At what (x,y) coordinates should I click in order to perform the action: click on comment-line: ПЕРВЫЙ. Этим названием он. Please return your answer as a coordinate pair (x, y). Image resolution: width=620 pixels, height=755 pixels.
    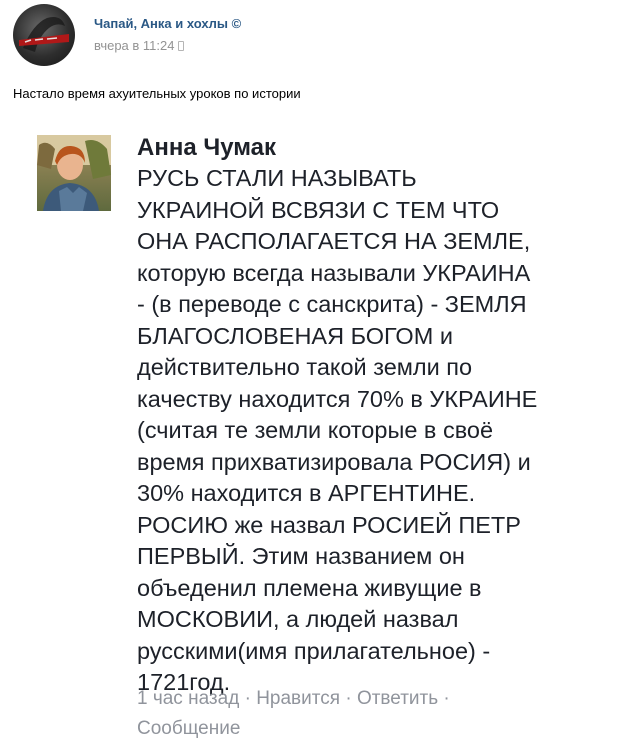
    Looking at the image, I should click on (301, 556).